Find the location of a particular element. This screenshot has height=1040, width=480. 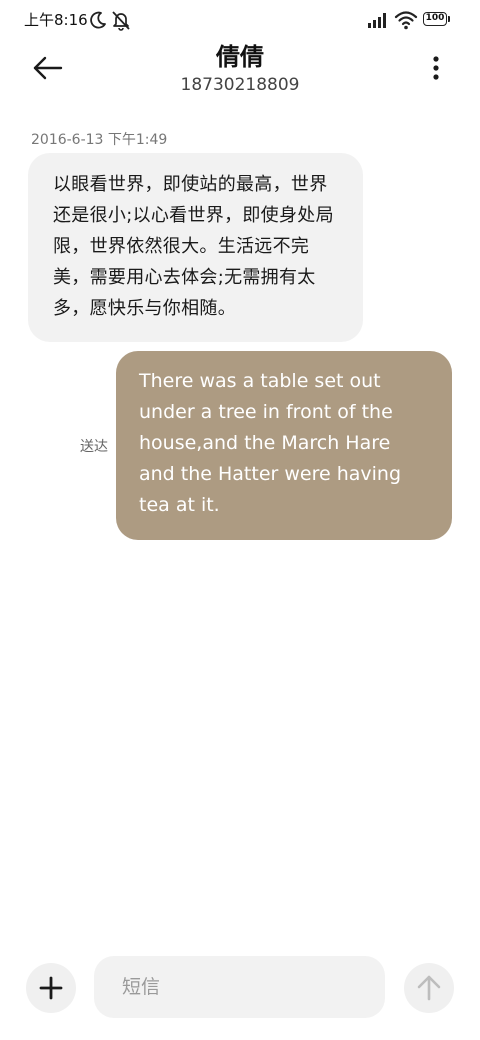

conversation-header: 倩倩 18730218809 is located at coordinates (240, 71).